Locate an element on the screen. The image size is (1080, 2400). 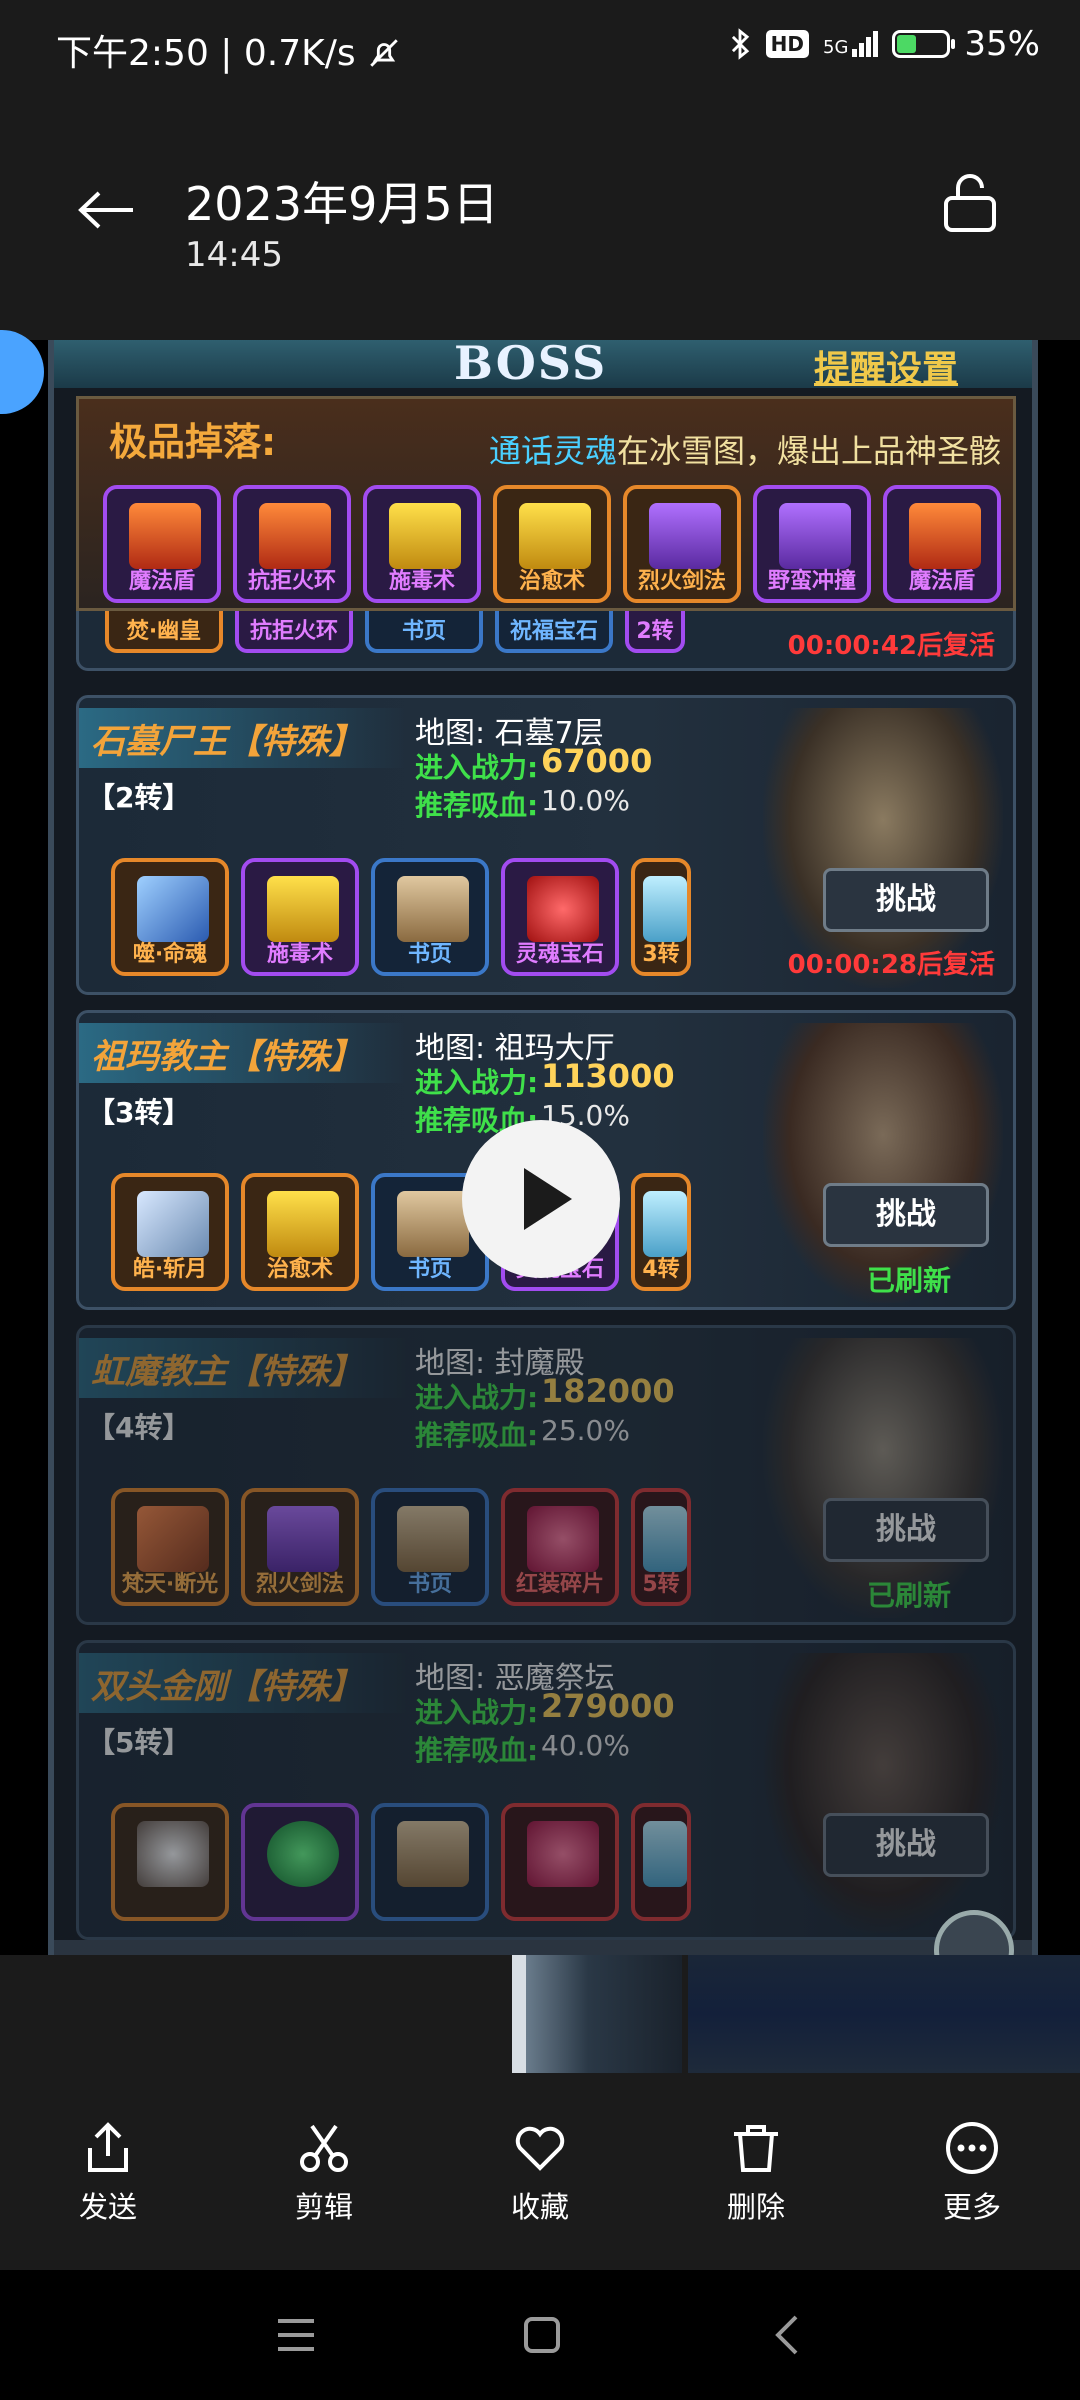
lock-button is located at coordinates (975, 208).